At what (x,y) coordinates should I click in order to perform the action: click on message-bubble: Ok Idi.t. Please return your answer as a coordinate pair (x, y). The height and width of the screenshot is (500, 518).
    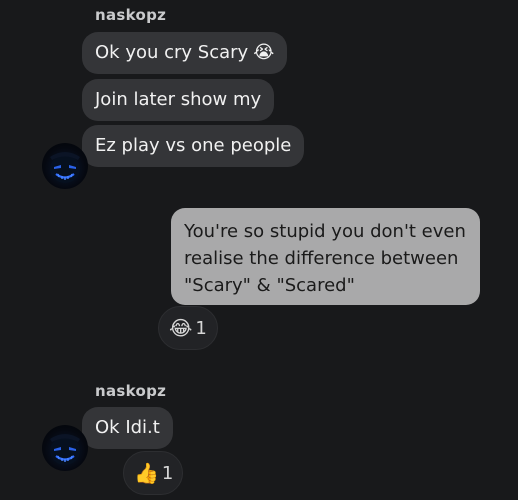
    Looking at the image, I should click on (127, 428).